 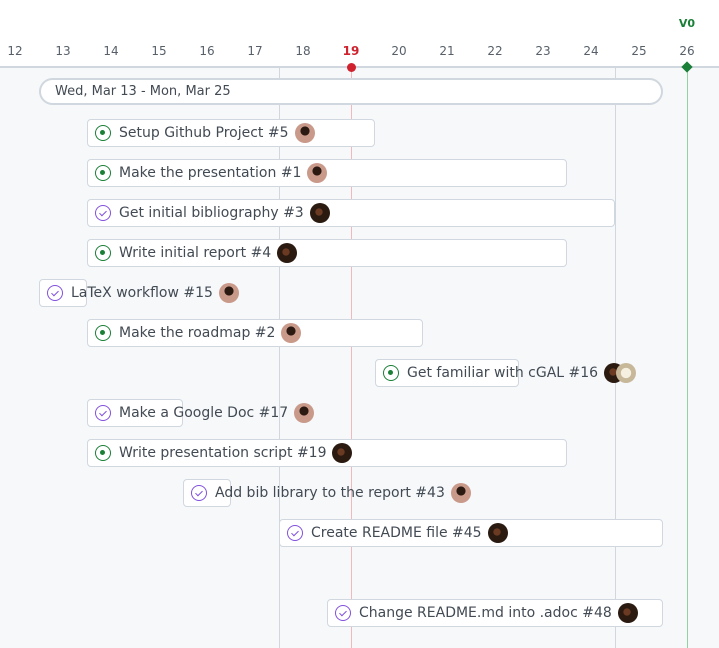 What do you see at coordinates (303, 51) in the screenshot?
I see `day-label: 18` at bounding box center [303, 51].